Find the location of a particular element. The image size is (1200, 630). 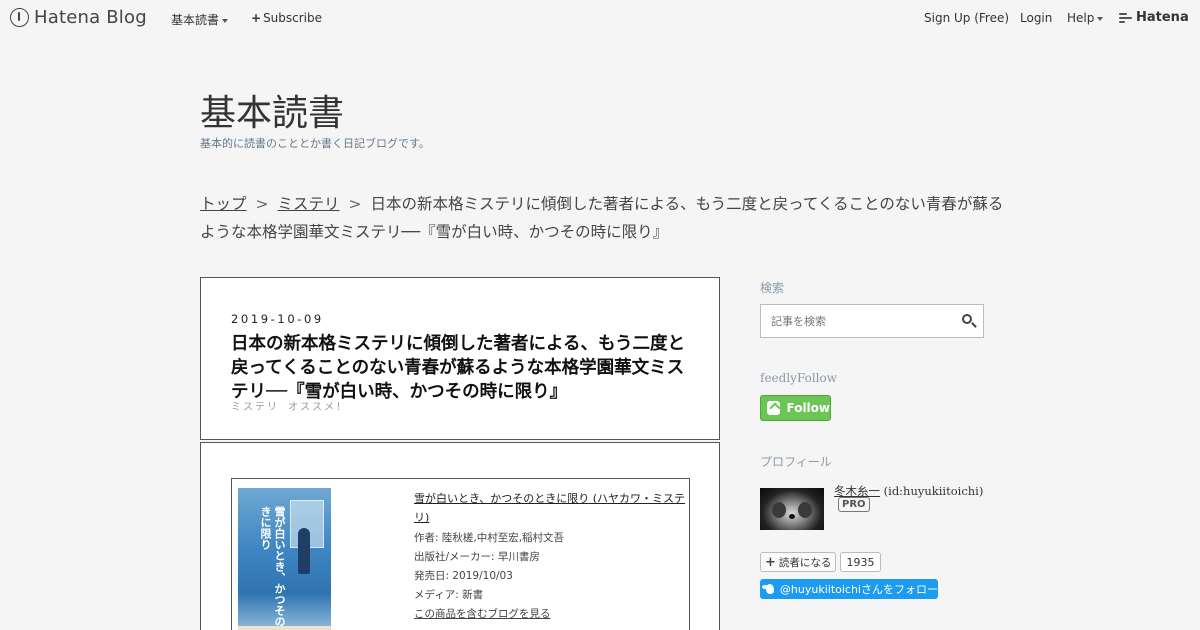

subscribe-label: Subscribe is located at coordinates (293, 18).